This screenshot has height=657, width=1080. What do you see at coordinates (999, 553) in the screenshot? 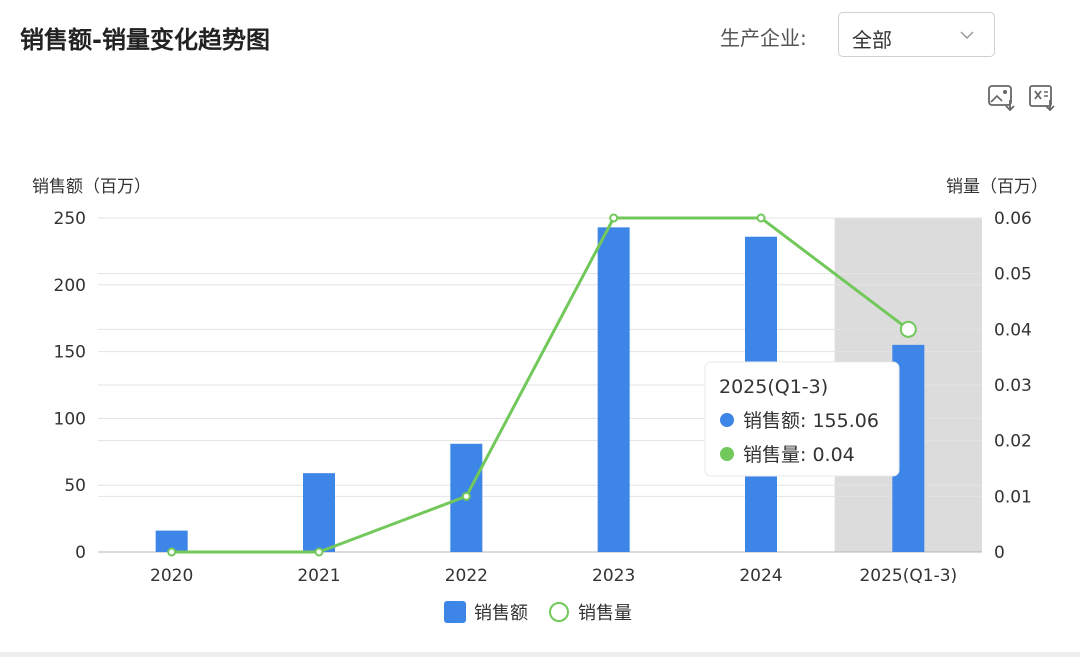
I see `right-tick-label: 0` at bounding box center [999, 553].